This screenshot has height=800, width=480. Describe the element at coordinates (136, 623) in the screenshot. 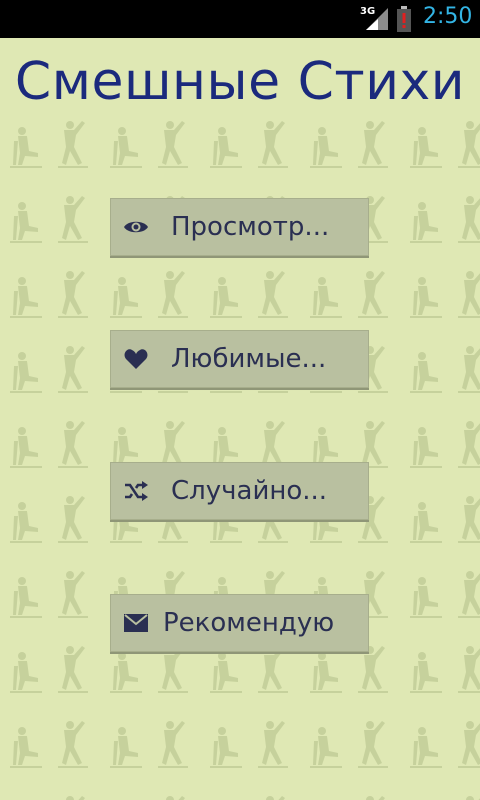

I see `envelope-icon` at that location.